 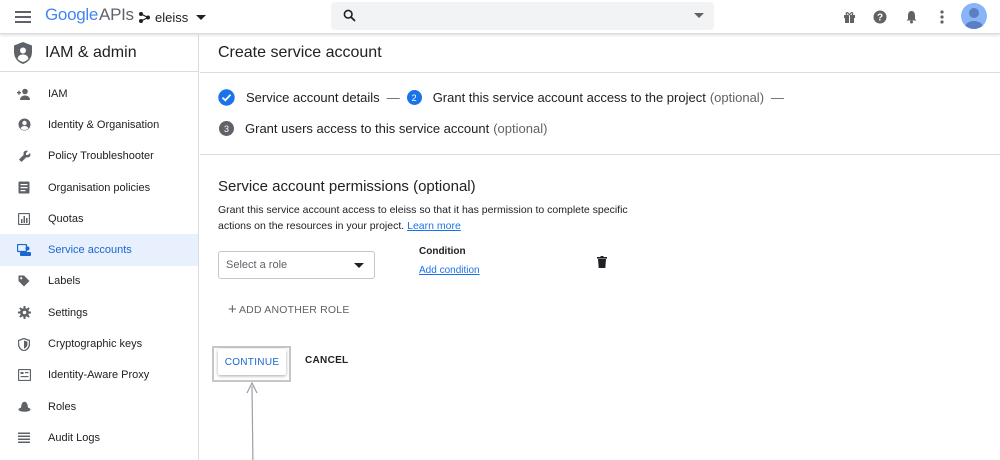 What do you see at coordinates (64, 281) in the screenshot?
I see `sidebar-item-label: Labels` at bounding box center [64, 281].